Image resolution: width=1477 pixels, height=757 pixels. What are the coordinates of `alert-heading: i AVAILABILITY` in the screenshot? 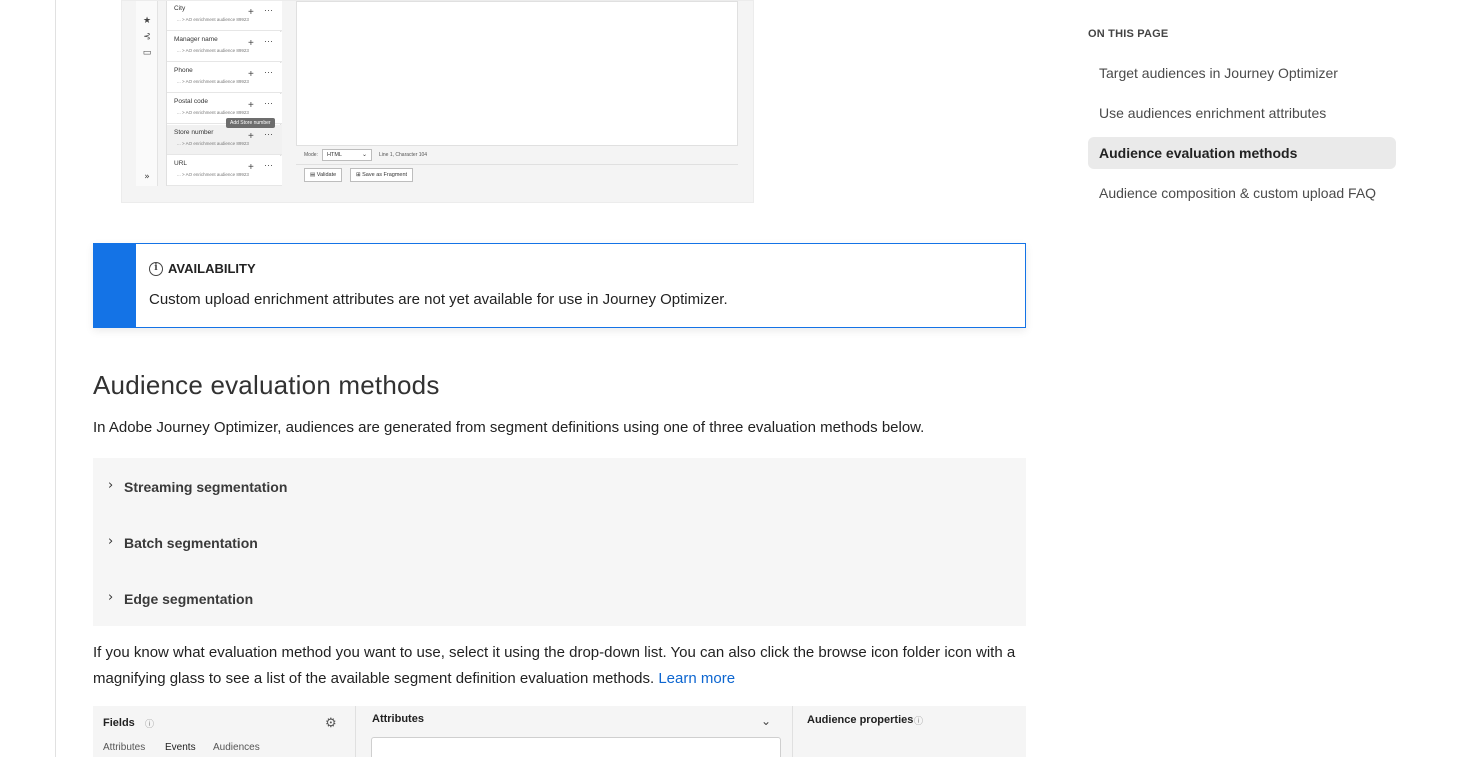 It's located at (202, 268).